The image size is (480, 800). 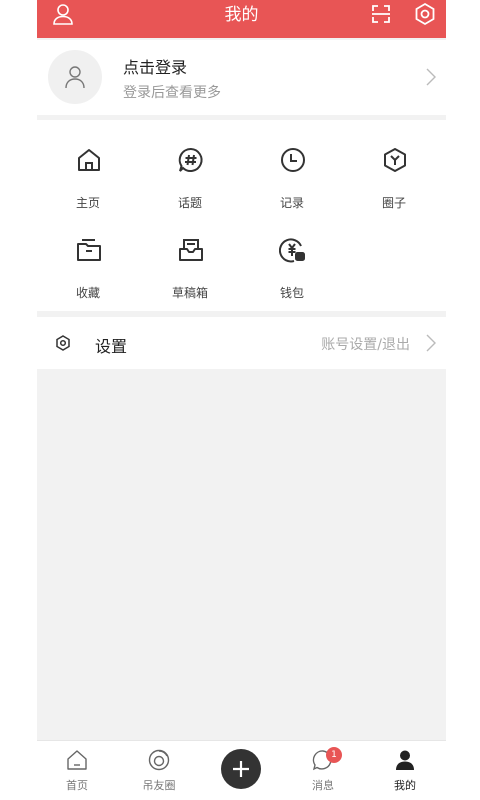 I want to click on login-card: 点击登录 登录后查看更多, so click(x=241, y=77).